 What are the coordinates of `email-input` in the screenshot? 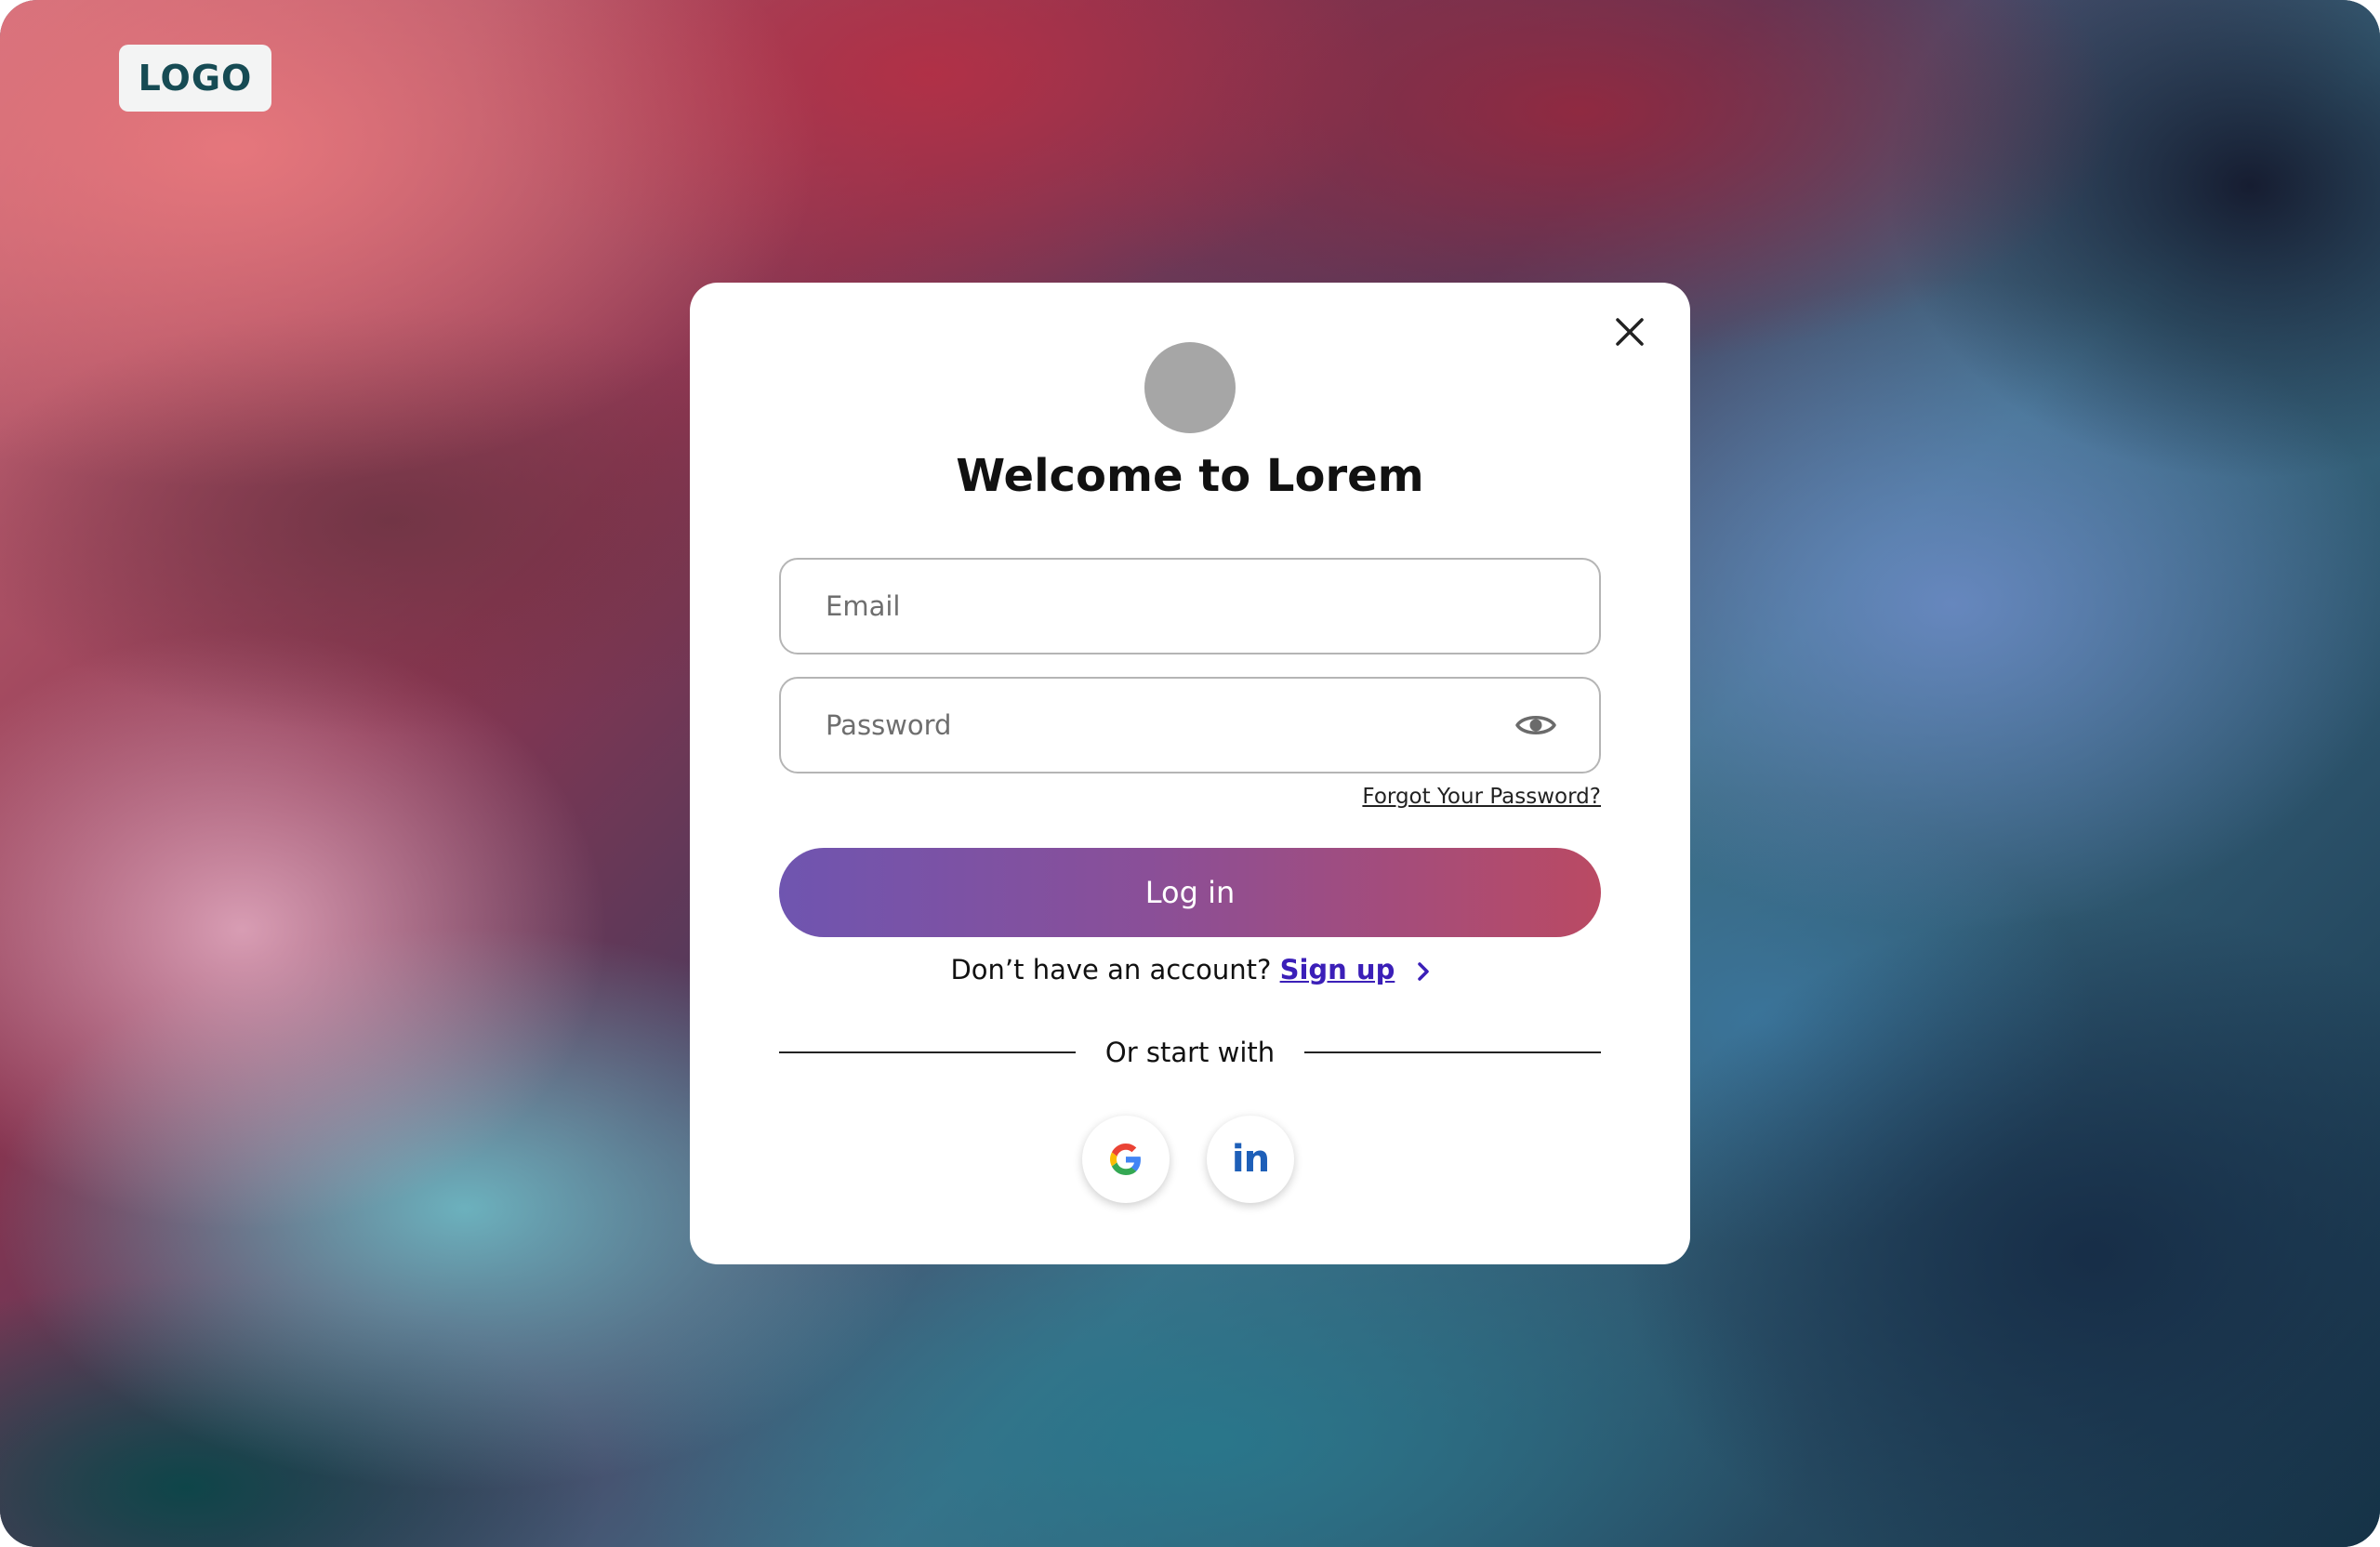 It's located at (1190, 606).